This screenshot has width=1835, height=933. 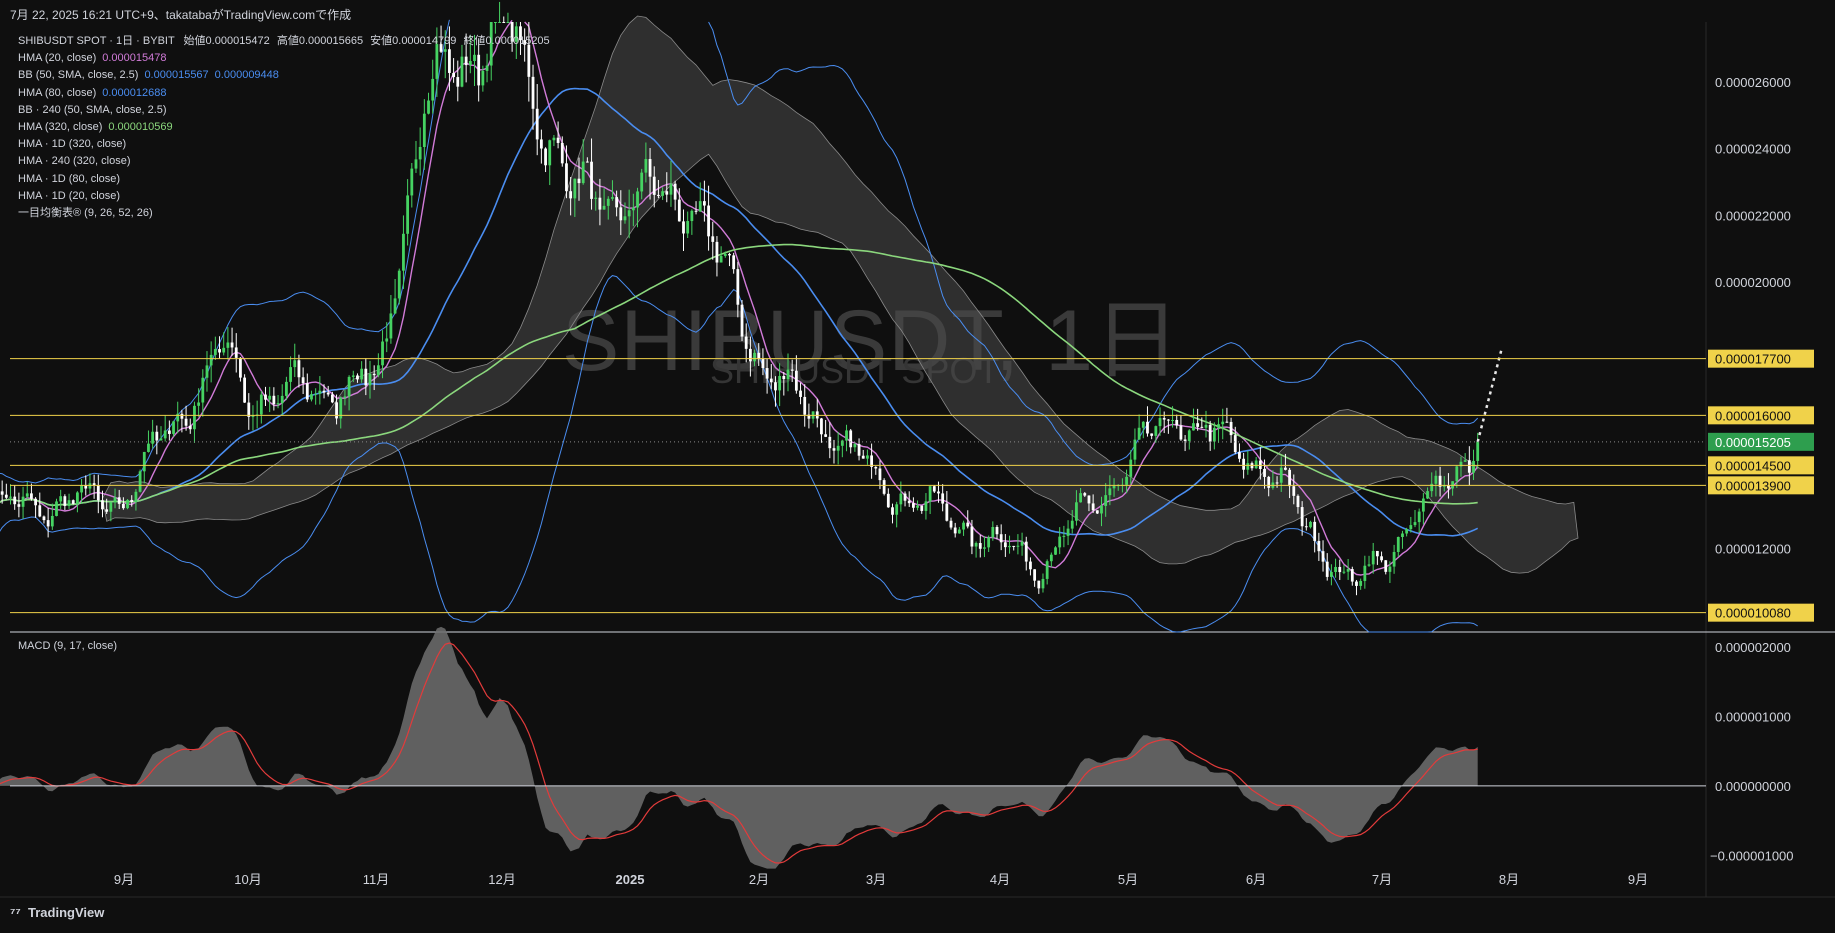 I want to click on legend-indicator-row: BB · 240 (50, SMA, close, 2.5), so click(x=284, y=110).